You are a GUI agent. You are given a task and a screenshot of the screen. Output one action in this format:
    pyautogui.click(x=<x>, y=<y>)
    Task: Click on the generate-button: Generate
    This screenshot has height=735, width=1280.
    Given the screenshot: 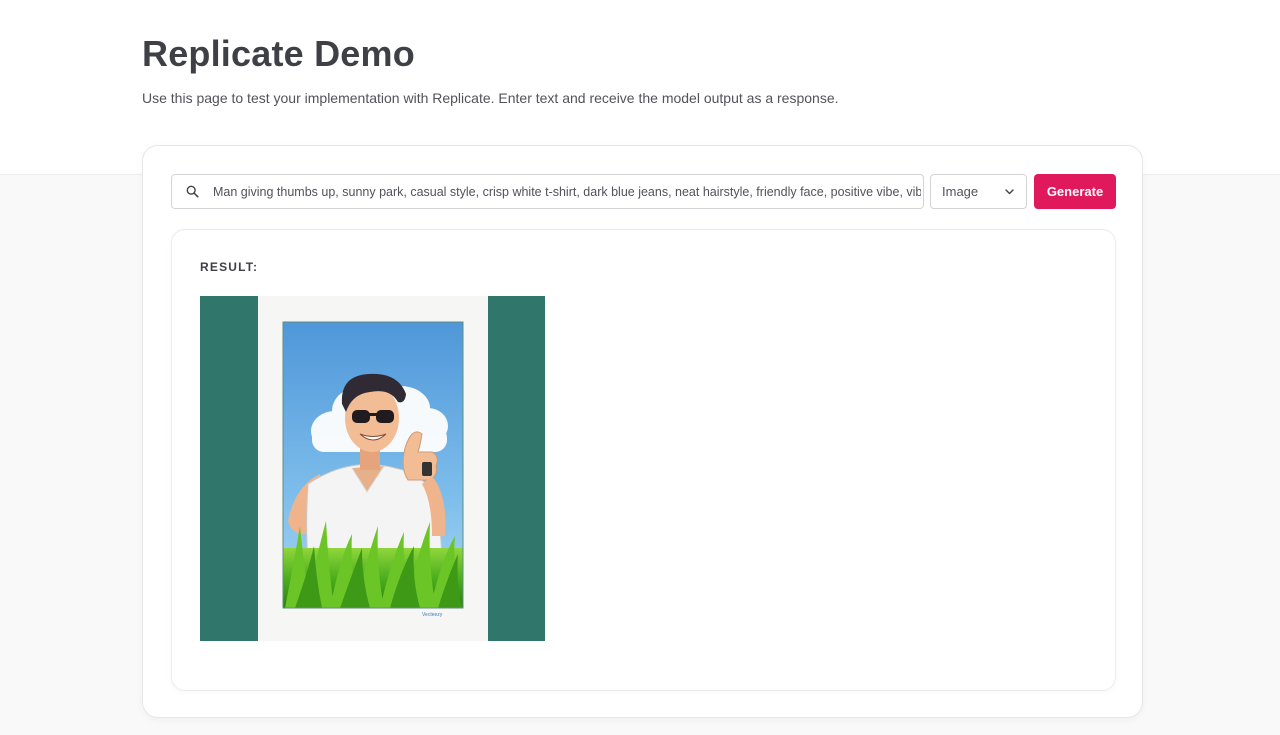 What is the action you would take?
    pyautogui.click(x=1075, y=191)
    